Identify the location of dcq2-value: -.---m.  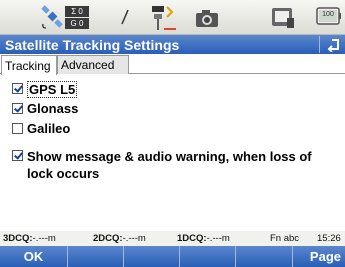
(134, 238).